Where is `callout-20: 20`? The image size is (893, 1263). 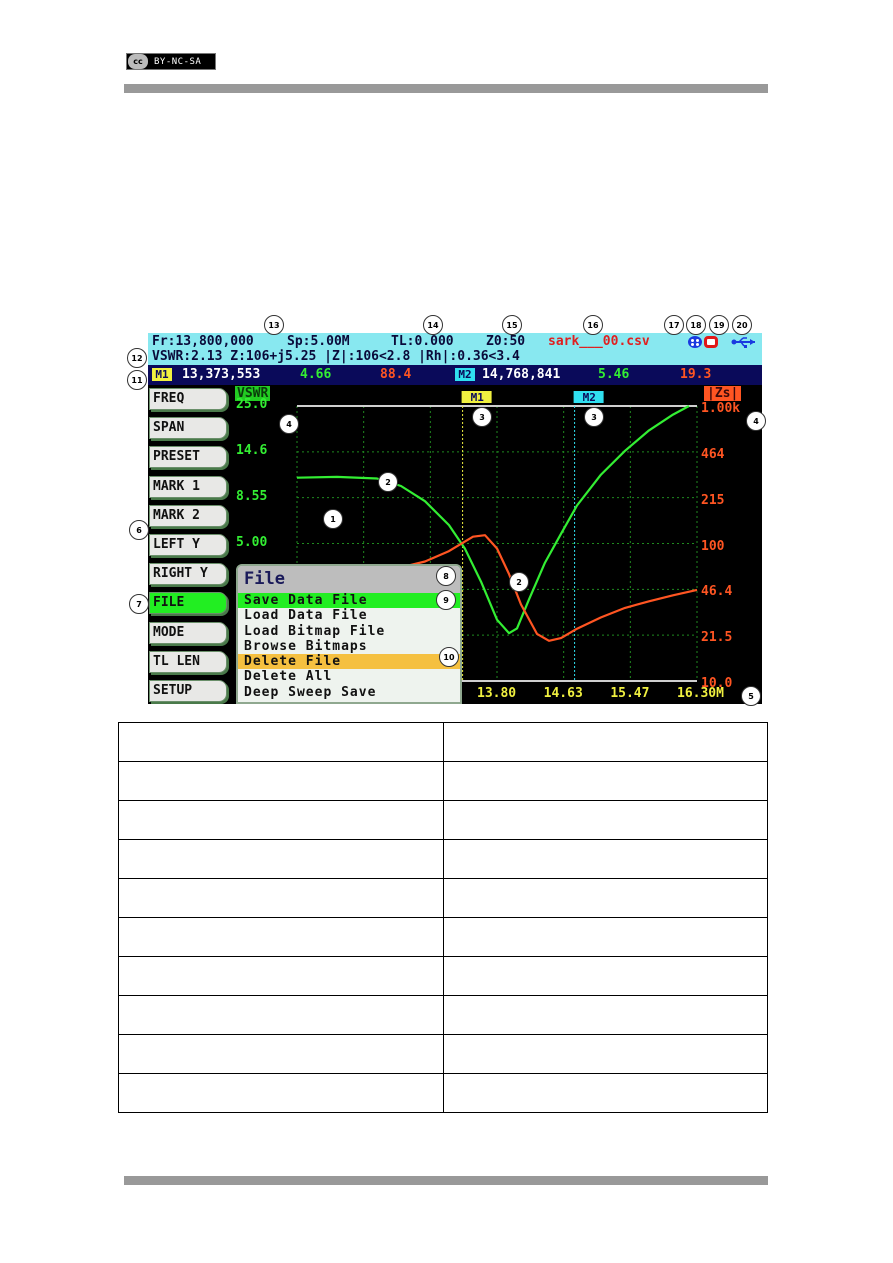 callout-20: 20 is located at coordinates (742, 325).